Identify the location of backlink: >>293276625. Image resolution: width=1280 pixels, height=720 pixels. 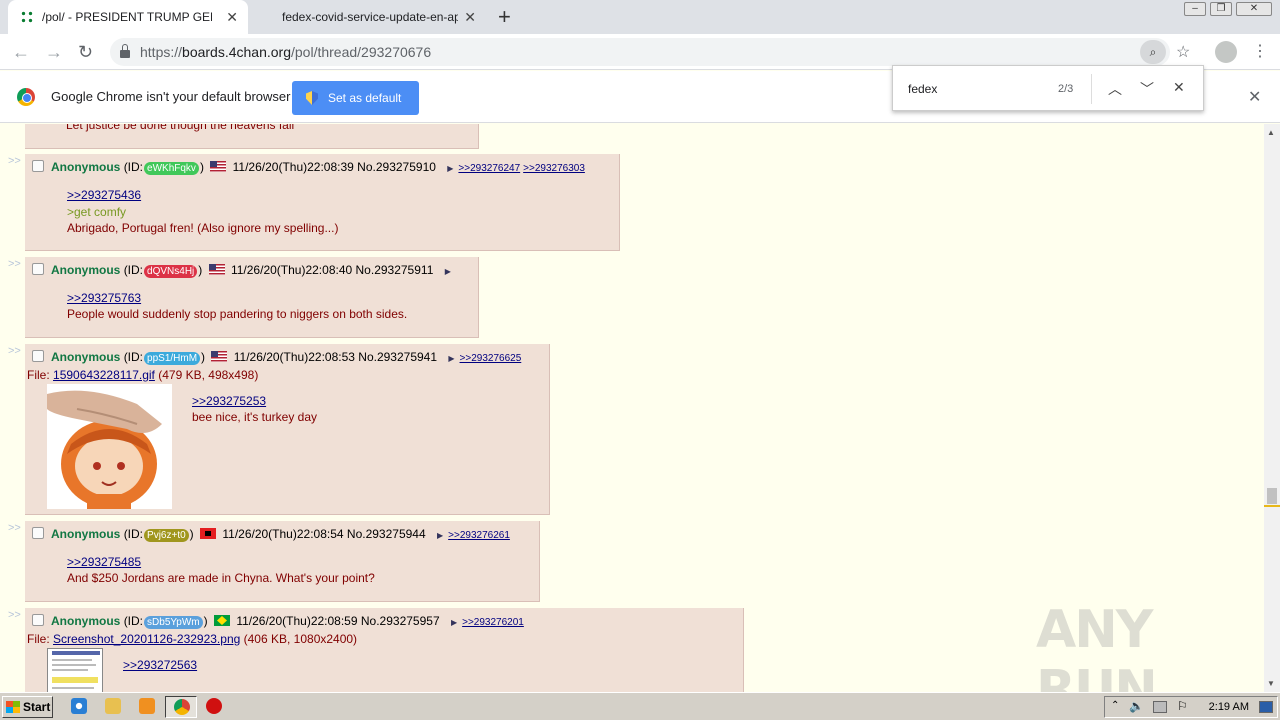
(491, 358).